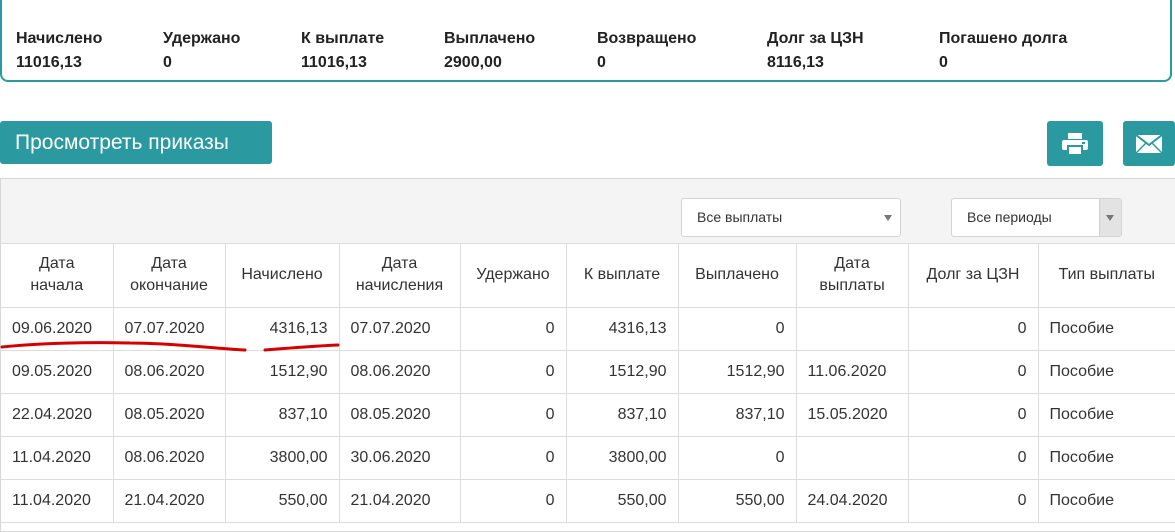  I want to click on cell-accrued: 3800,00, so click(282, 458).